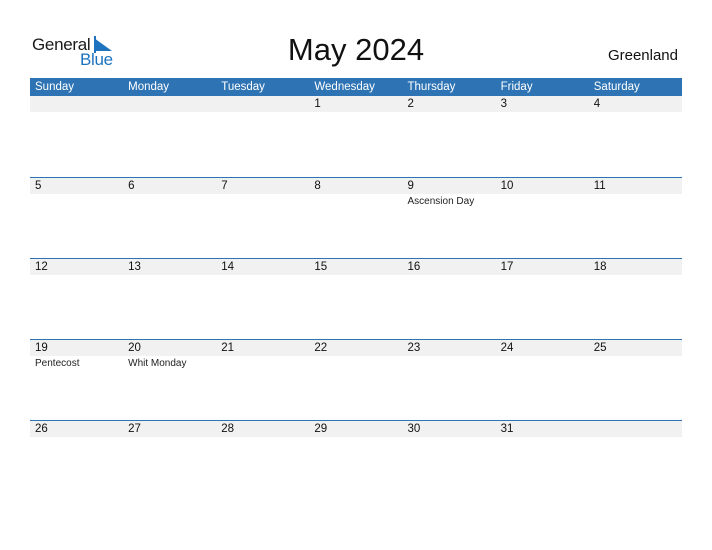  I want to click on day-number: 3, so click(504, 104).